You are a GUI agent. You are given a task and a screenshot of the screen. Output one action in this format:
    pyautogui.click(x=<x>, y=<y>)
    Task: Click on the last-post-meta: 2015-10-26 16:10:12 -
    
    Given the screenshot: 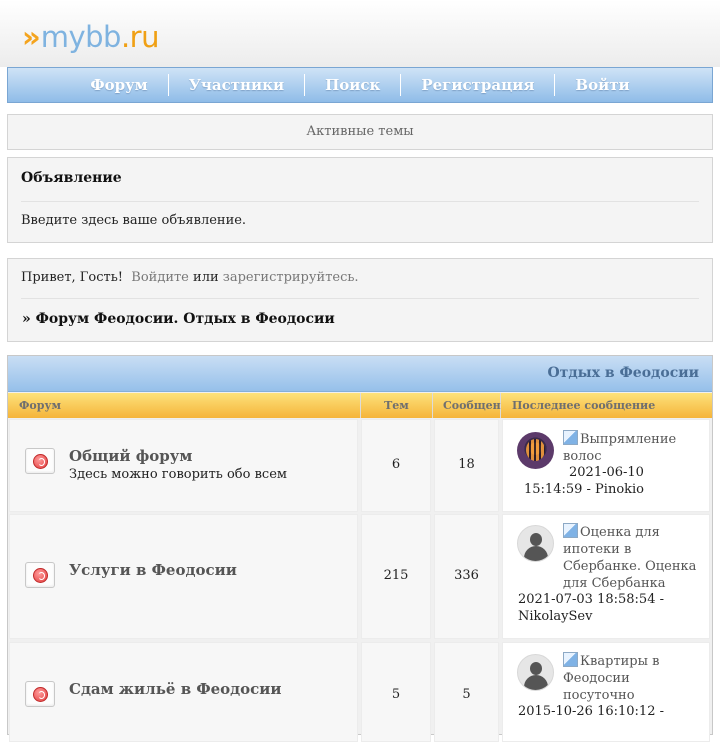 What is the action you would take?
    pyautogui.click(x=611, y=711)
    